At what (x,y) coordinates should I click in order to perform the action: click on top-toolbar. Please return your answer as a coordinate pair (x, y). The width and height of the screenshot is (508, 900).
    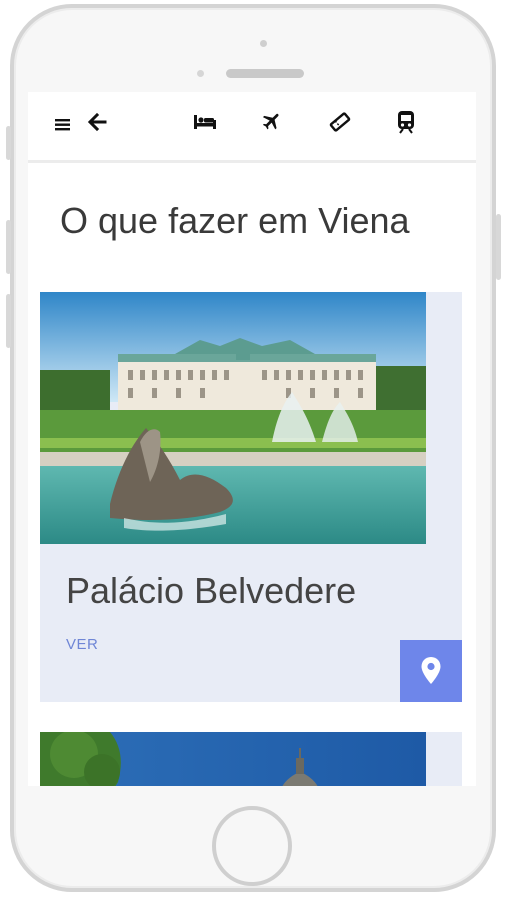
    Looking at the image, I should click on (252, 127).